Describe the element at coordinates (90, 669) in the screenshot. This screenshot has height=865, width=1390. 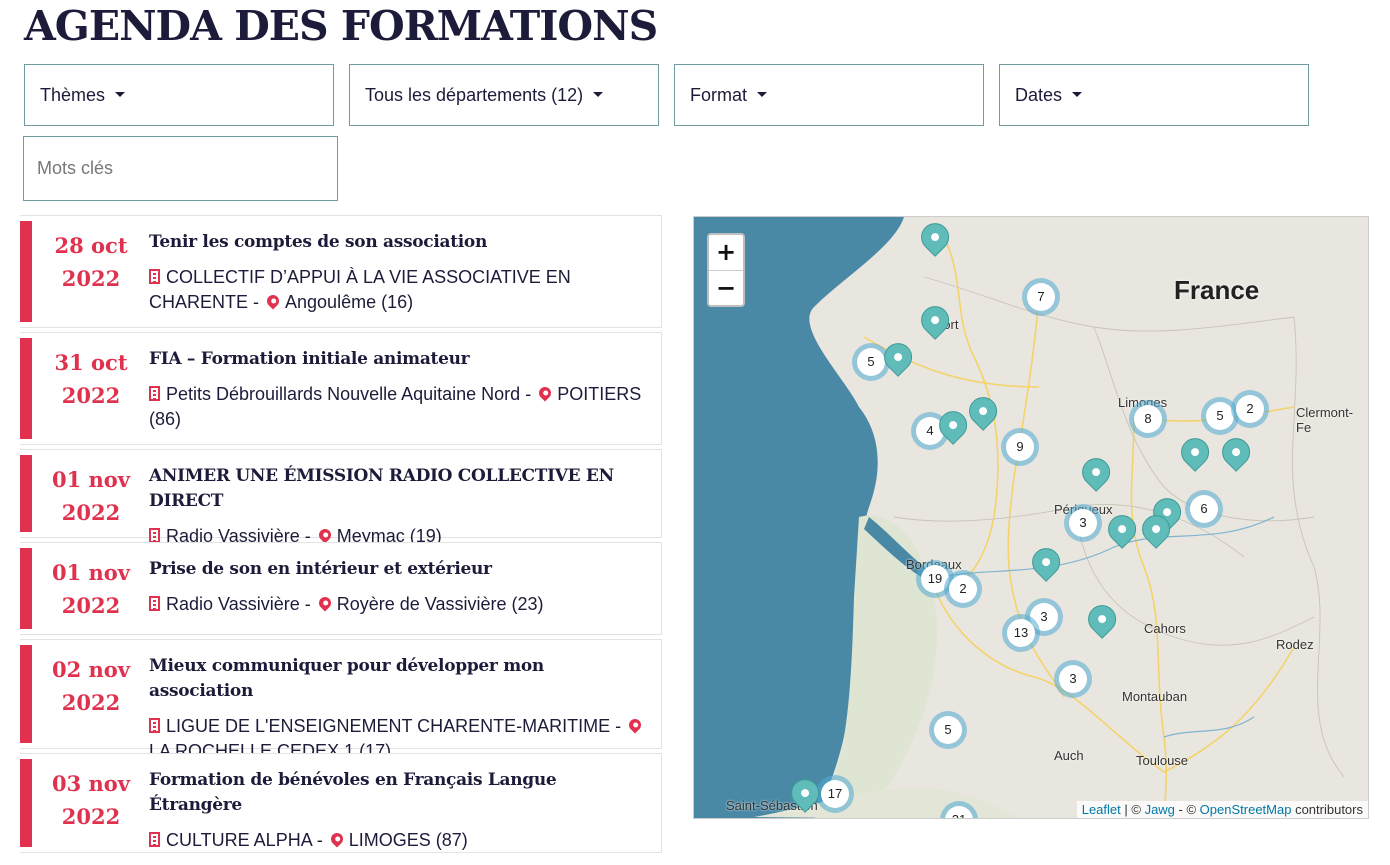
I see `event-day: 02 nov` at that location.